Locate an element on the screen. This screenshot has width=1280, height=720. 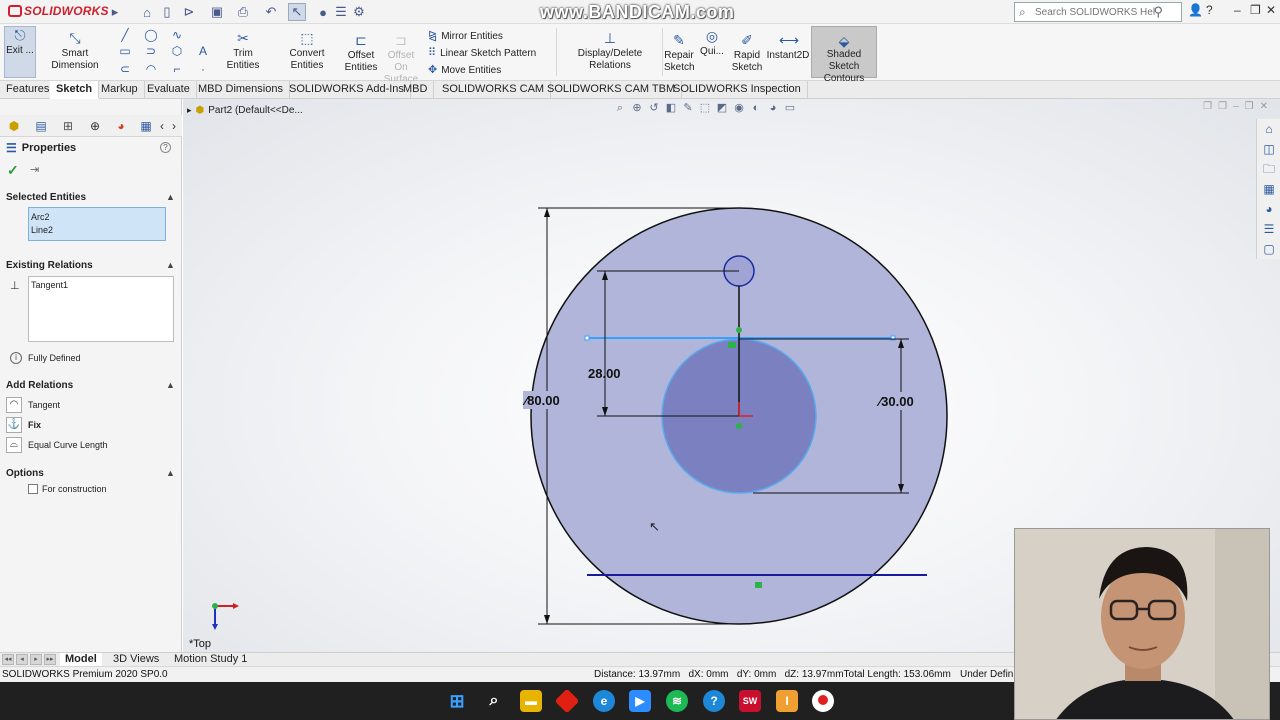
mirror-entities-button: ⧎ Mirror Entities is located at coordinates (465, 35).